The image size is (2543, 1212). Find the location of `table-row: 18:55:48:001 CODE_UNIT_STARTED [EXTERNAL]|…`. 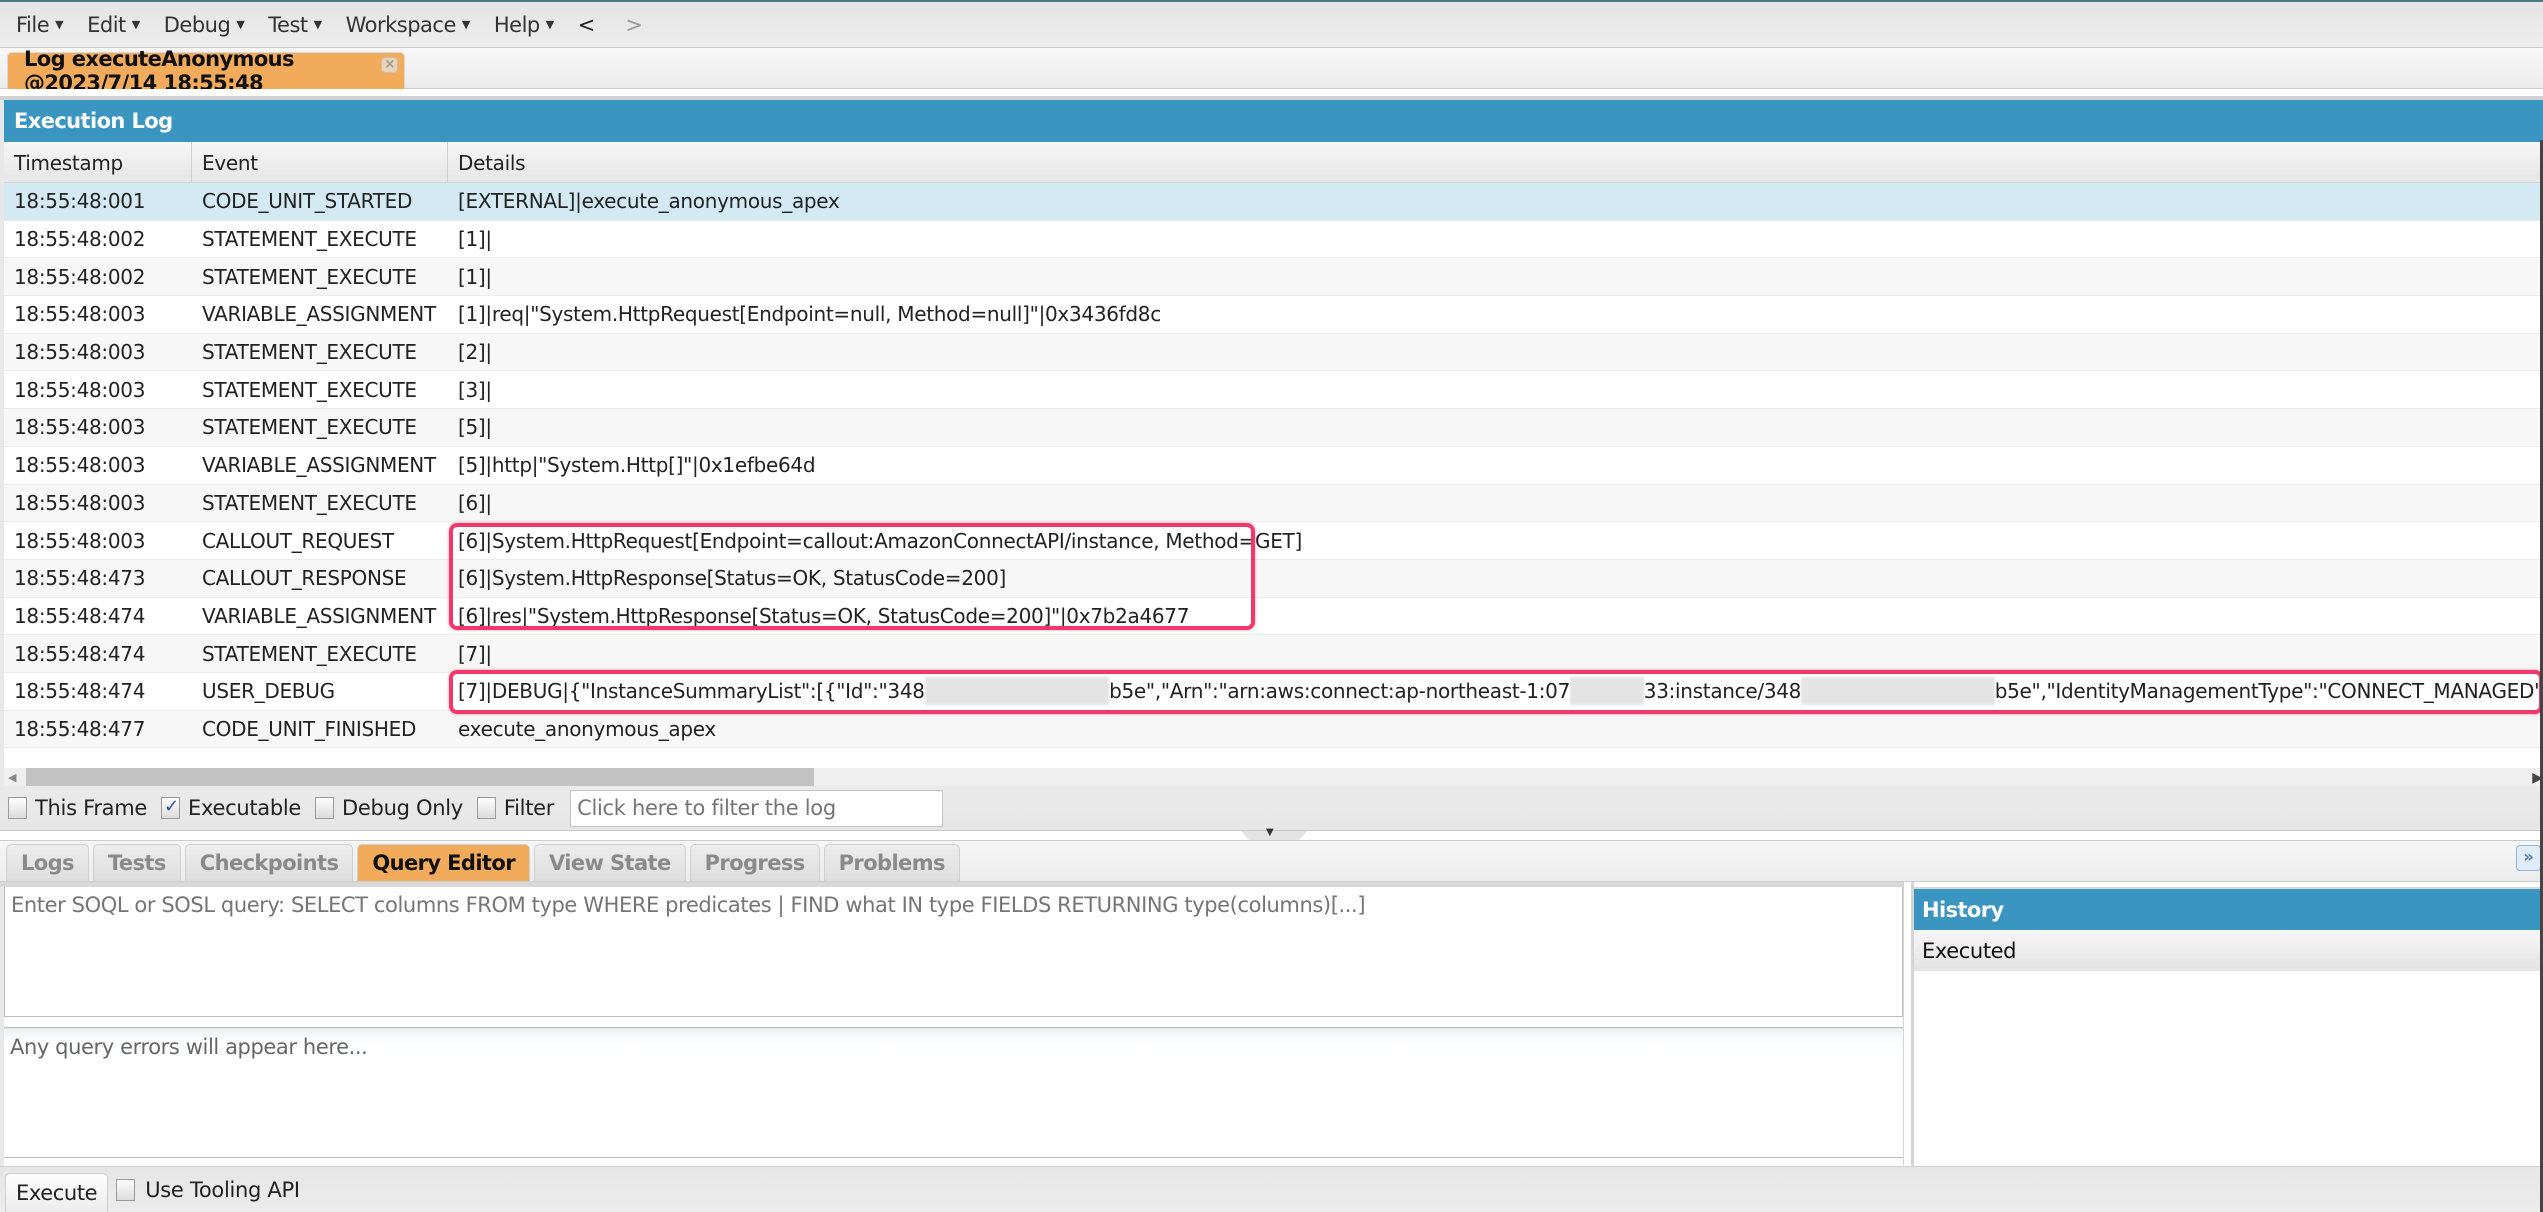

table-row: 18:55:48:001 CODE_UNIT_STARTED [EXTERNAL]|… is located at coordinates (1273, 202).